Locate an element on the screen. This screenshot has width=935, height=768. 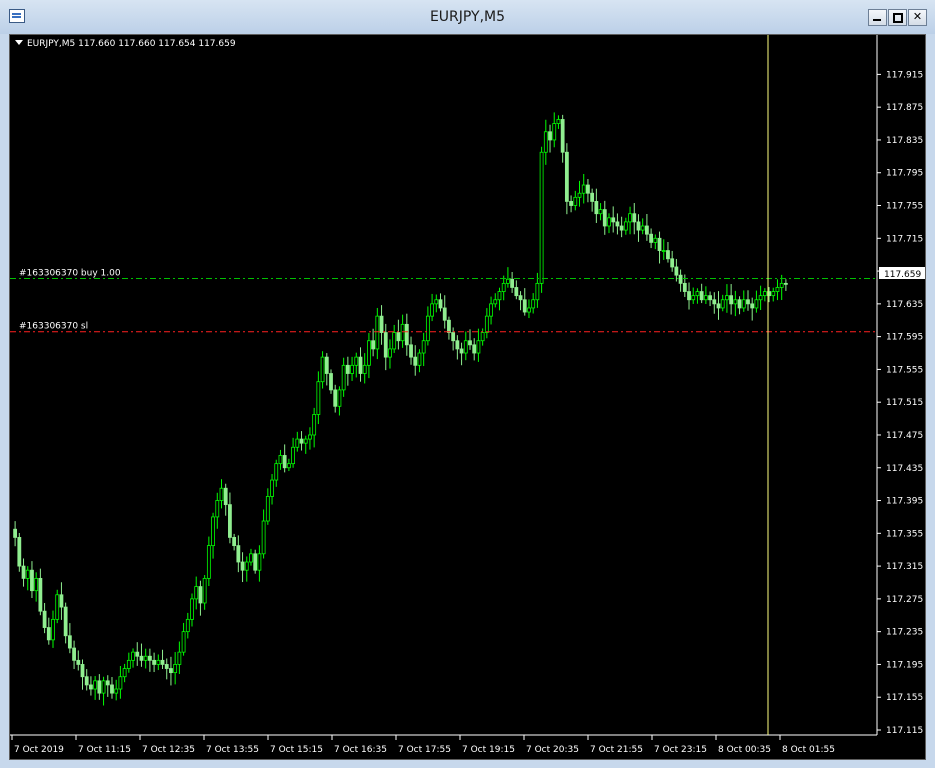
buy-order-label: #163306370 buy 1.00 is located at coordinates (70, 273).